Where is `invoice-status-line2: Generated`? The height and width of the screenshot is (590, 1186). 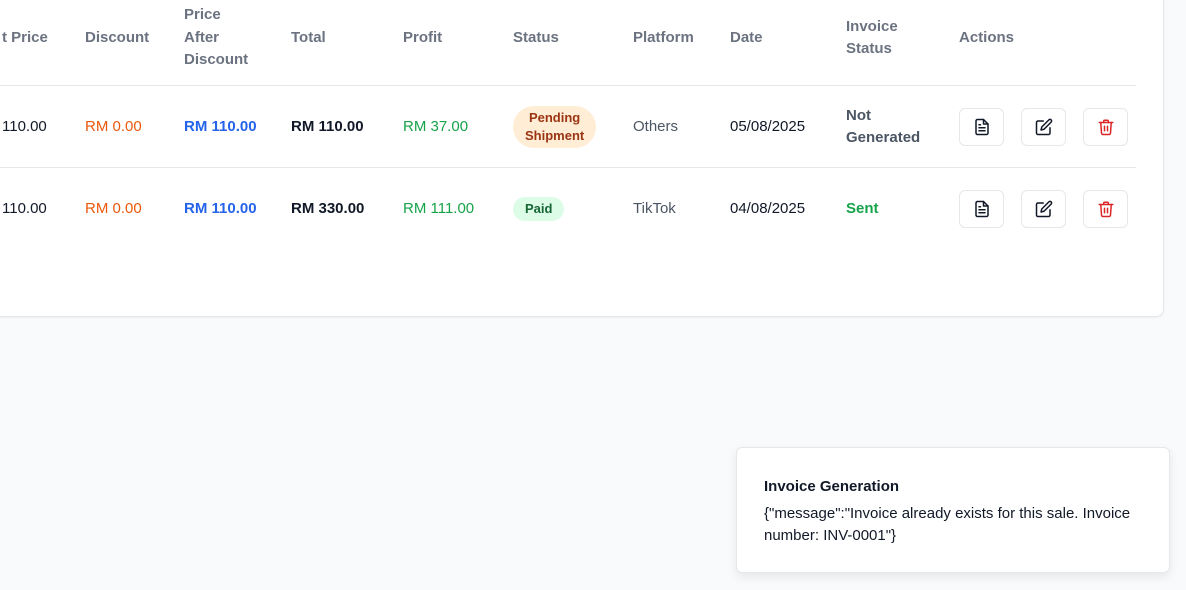 invoice-status-line2: Generated is located at coordinates (883, 137).